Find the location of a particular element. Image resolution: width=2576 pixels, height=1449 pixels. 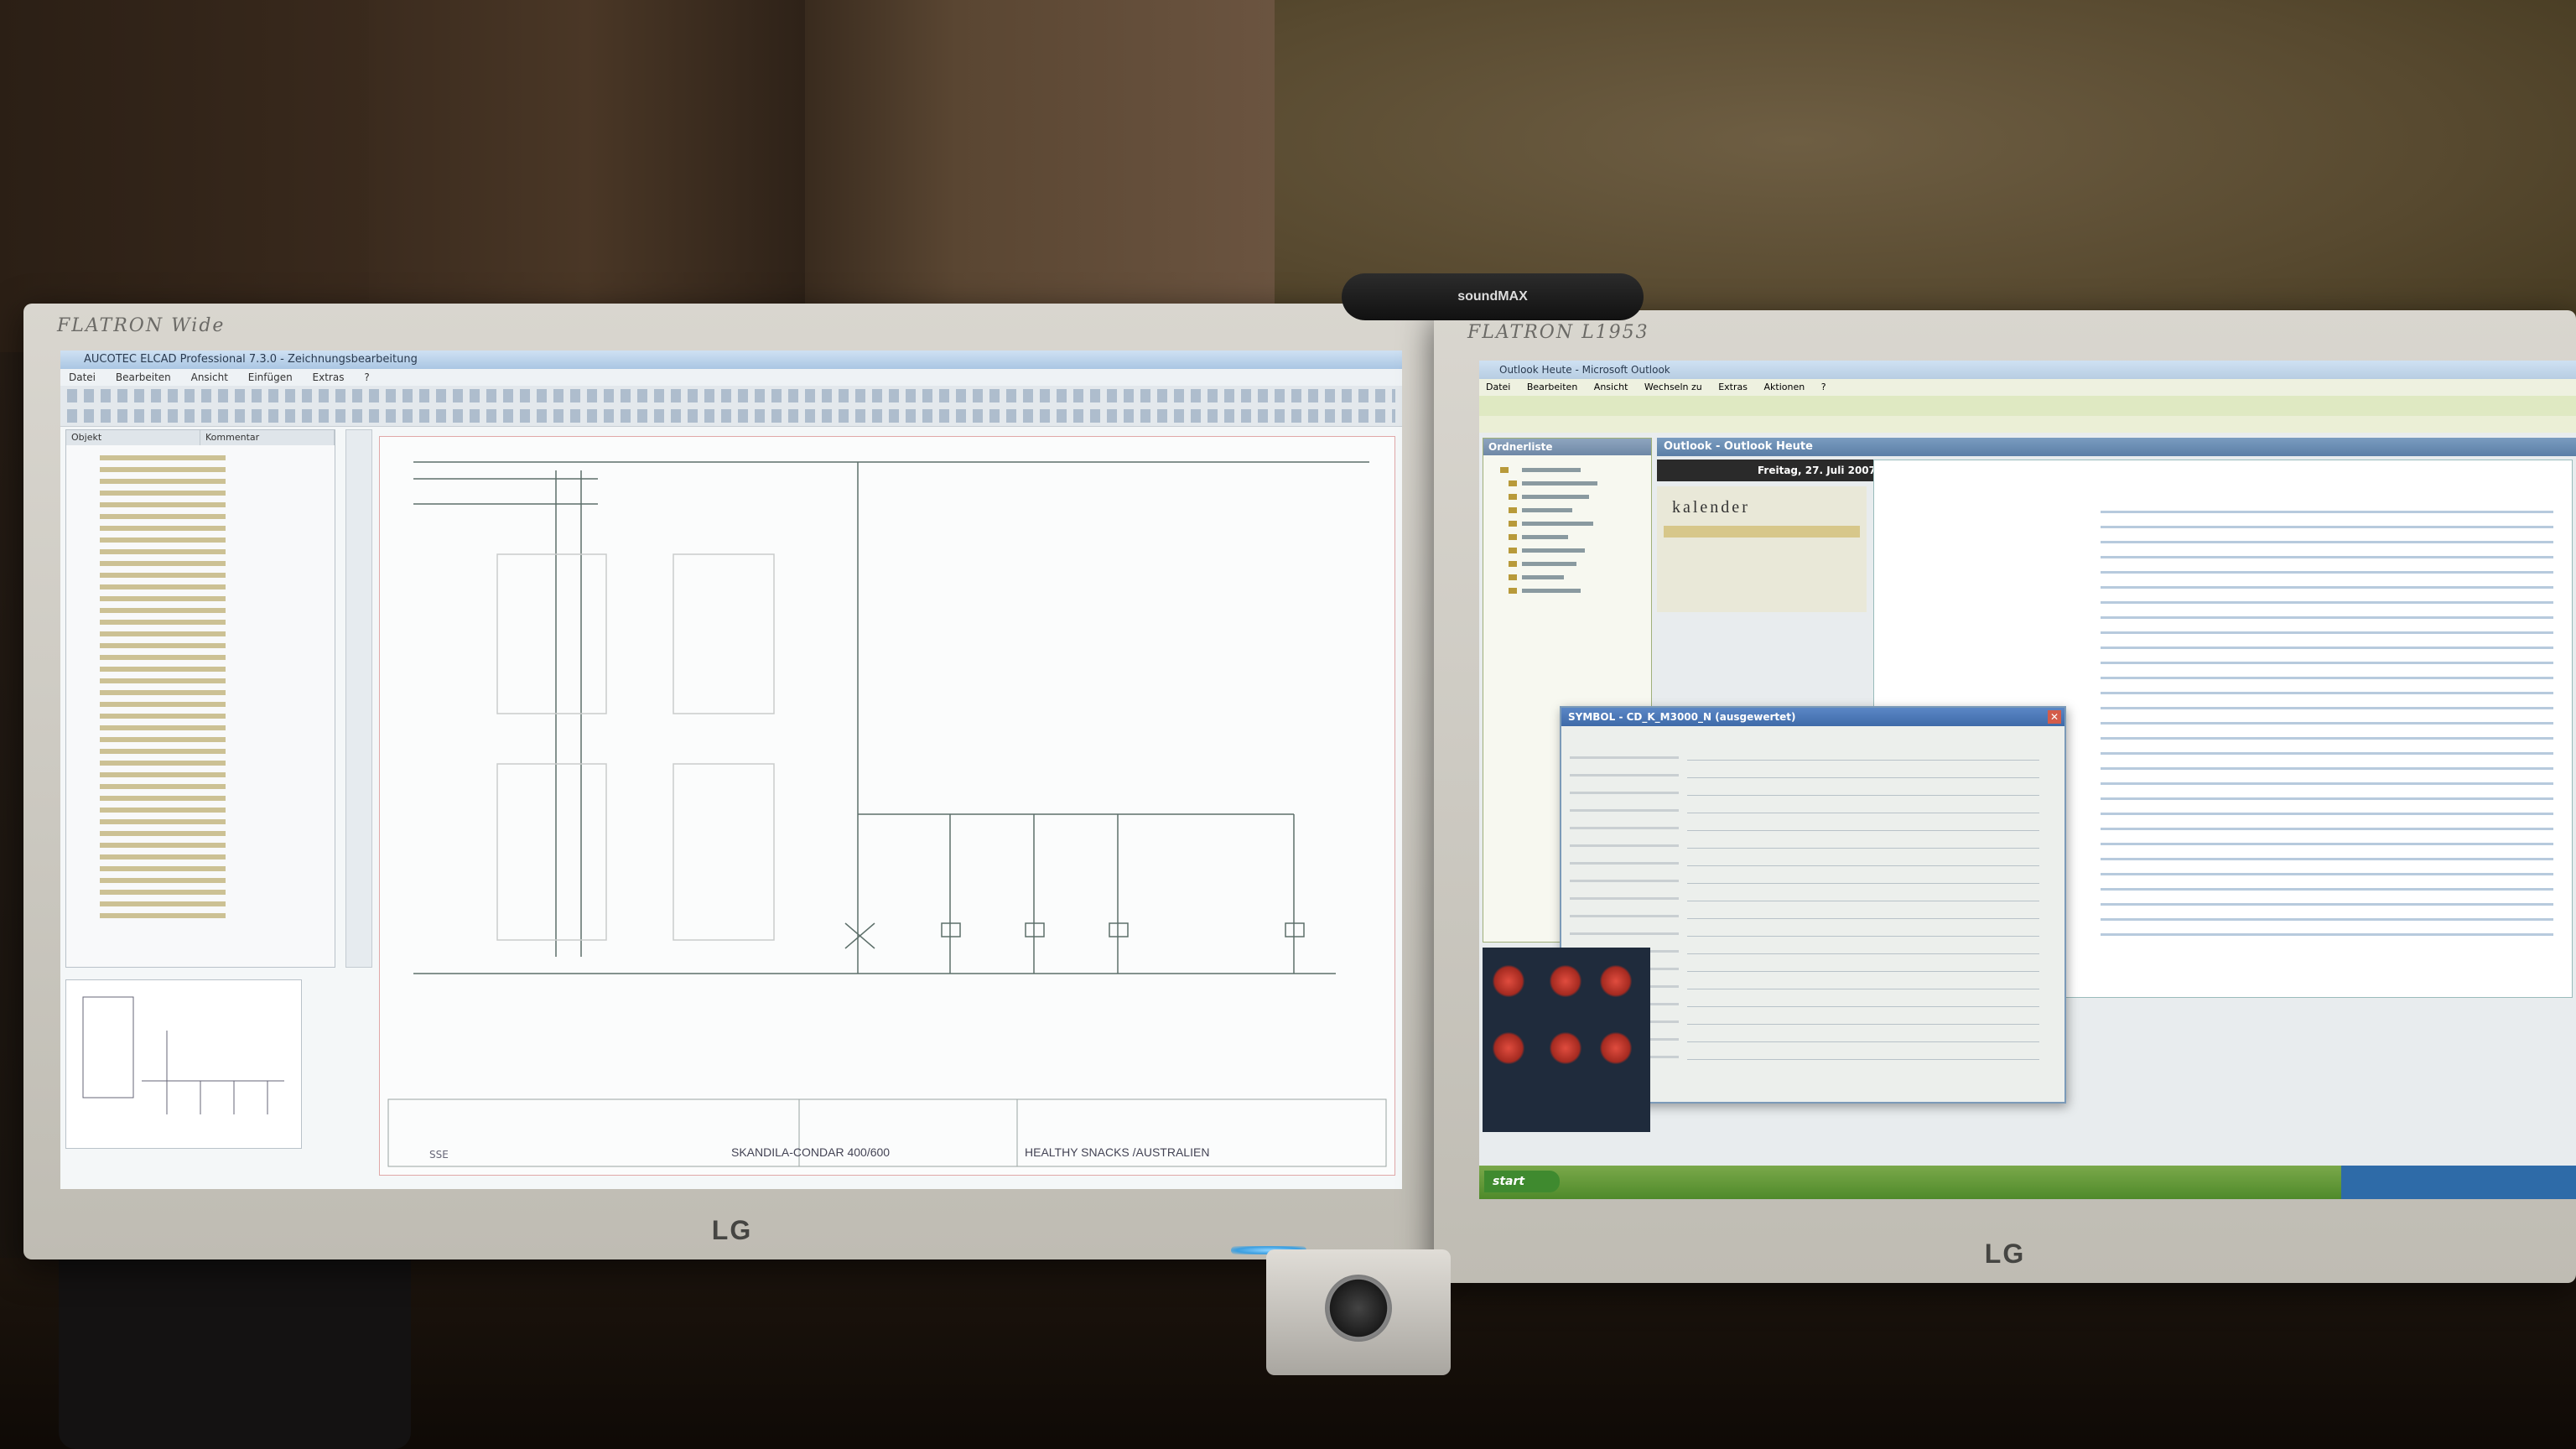

sheet-preview is located at coordinates (183, 1064).